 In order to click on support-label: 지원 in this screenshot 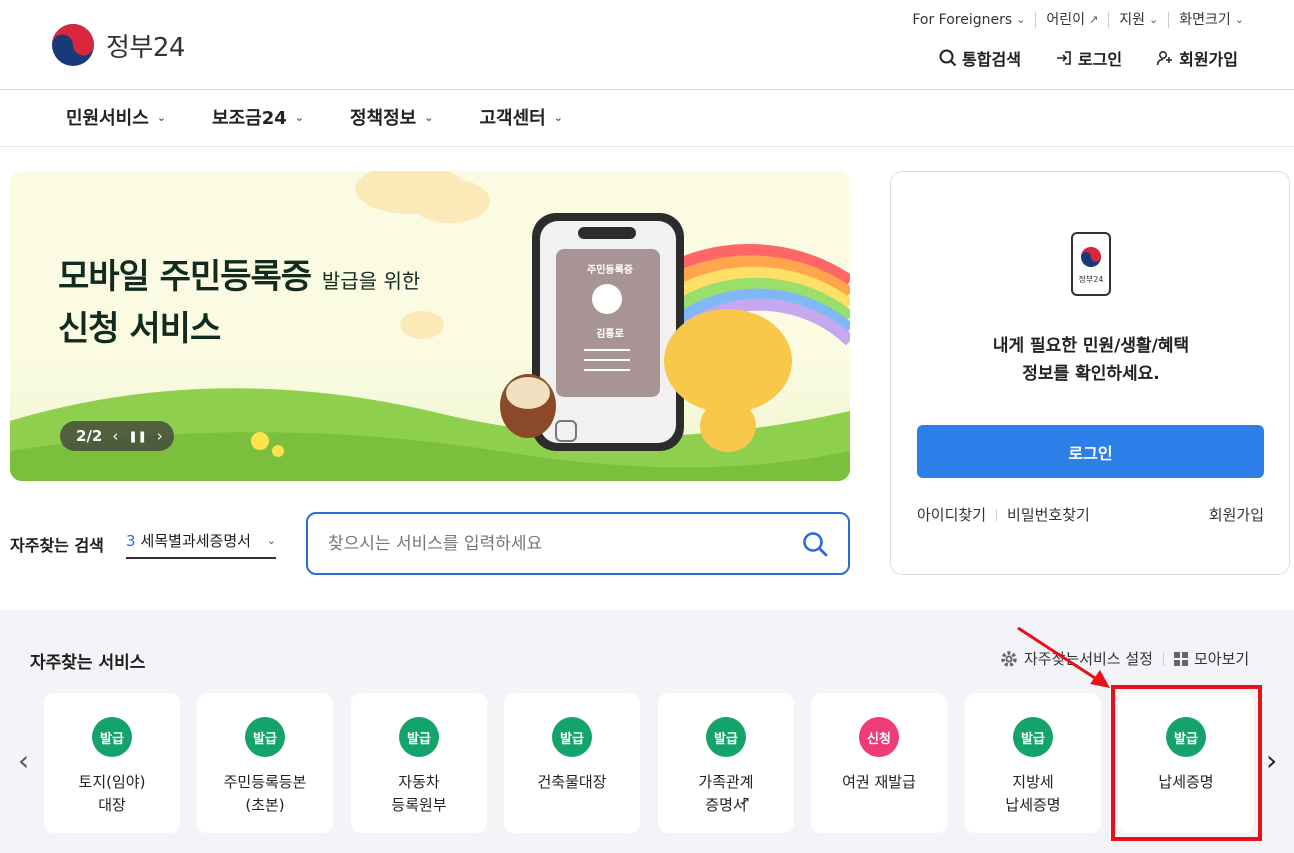, I will do `click(1132, 20)`.